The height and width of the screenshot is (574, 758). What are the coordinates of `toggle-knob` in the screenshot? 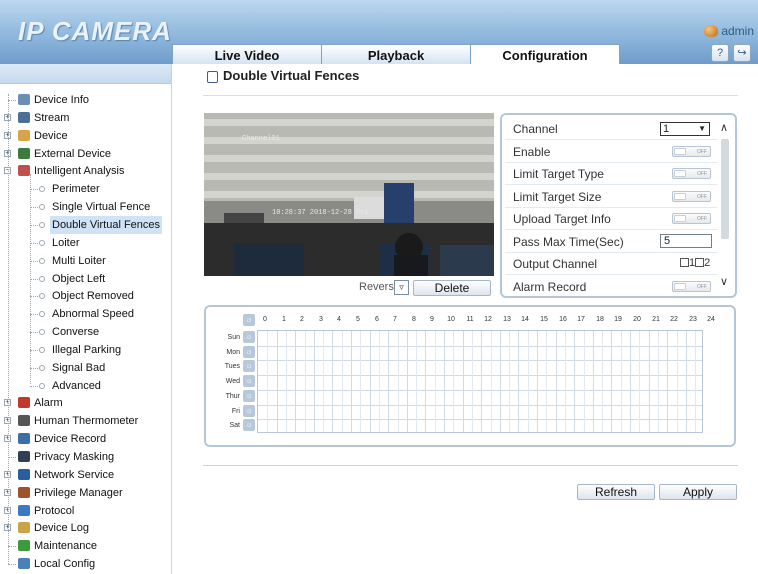 It's located at (680, 196).